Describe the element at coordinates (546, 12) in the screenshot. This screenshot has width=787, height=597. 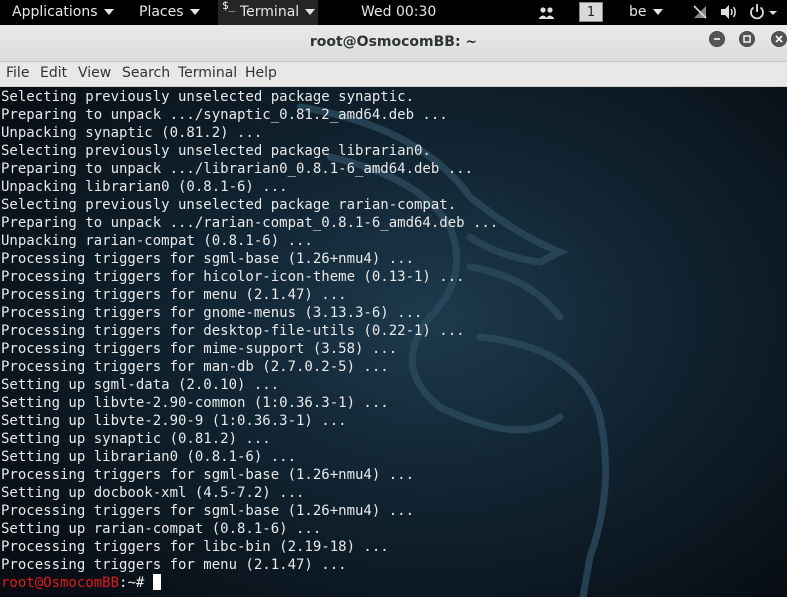
I see `people-icon` at that location.